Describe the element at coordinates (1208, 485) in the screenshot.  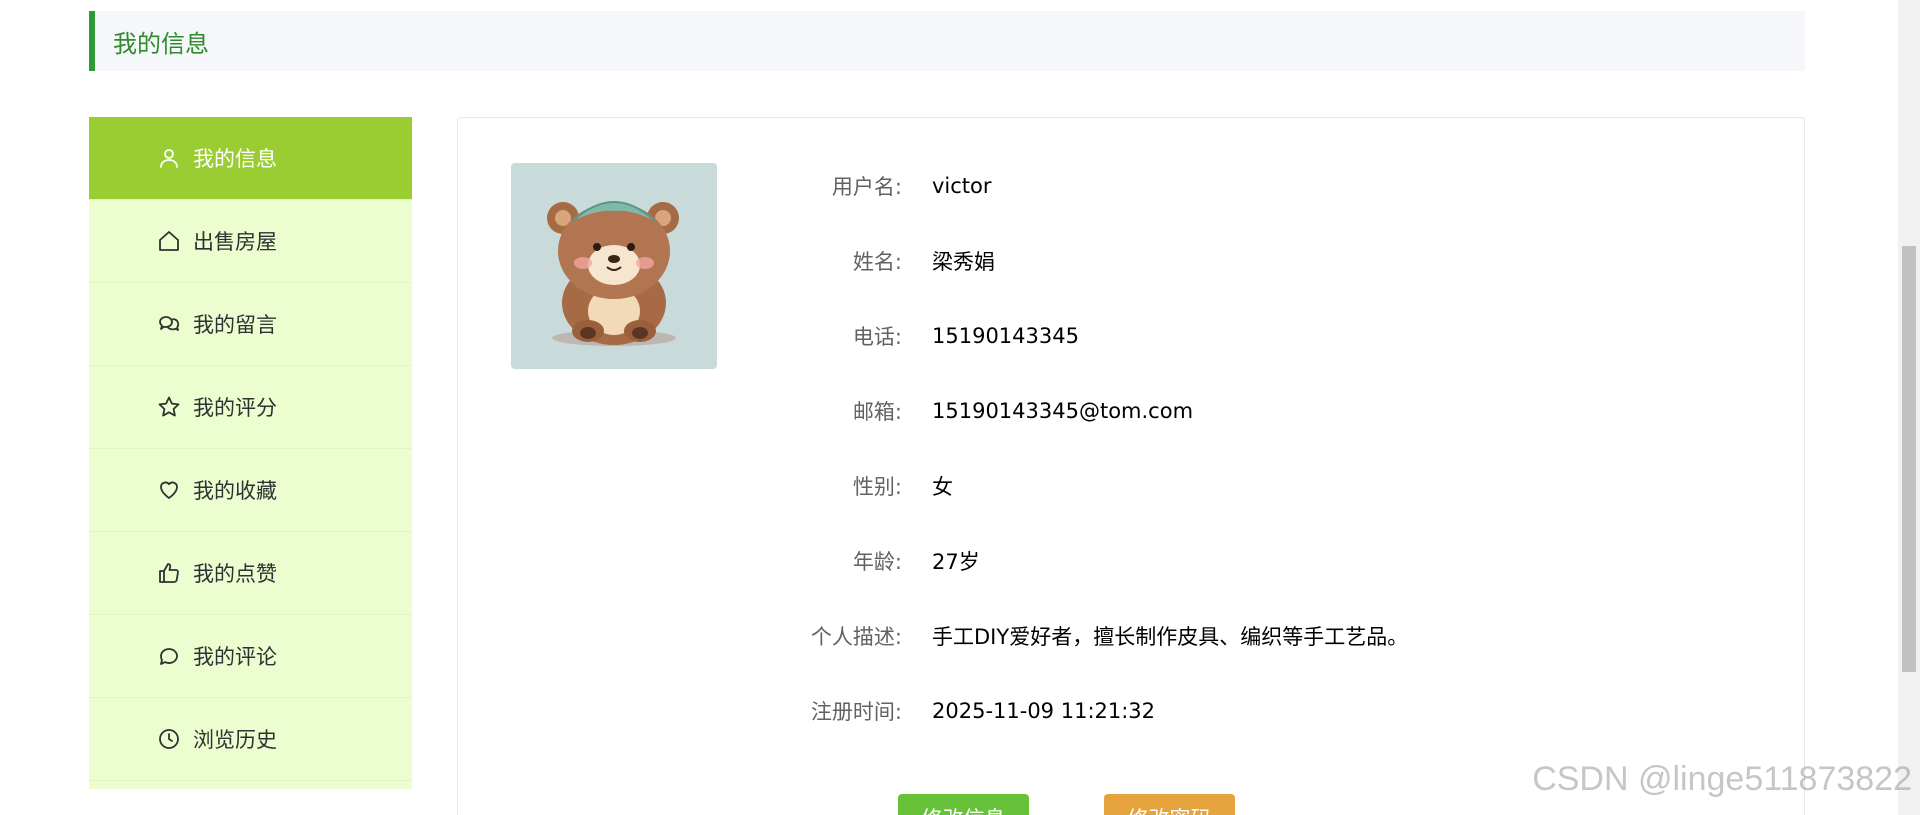
I see `field-gender: 性别: 女` at that location.